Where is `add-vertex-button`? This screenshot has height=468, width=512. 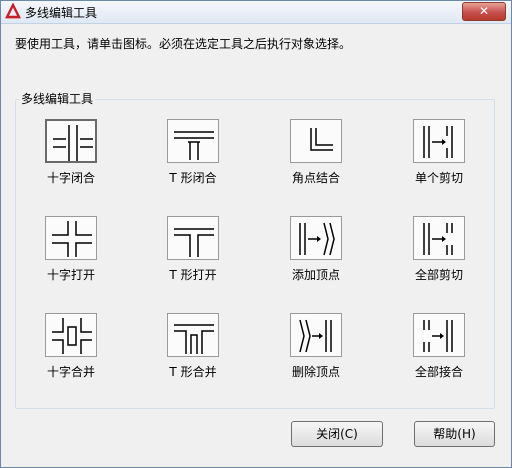
add-vertex-button is located at coordinates (316, 238).